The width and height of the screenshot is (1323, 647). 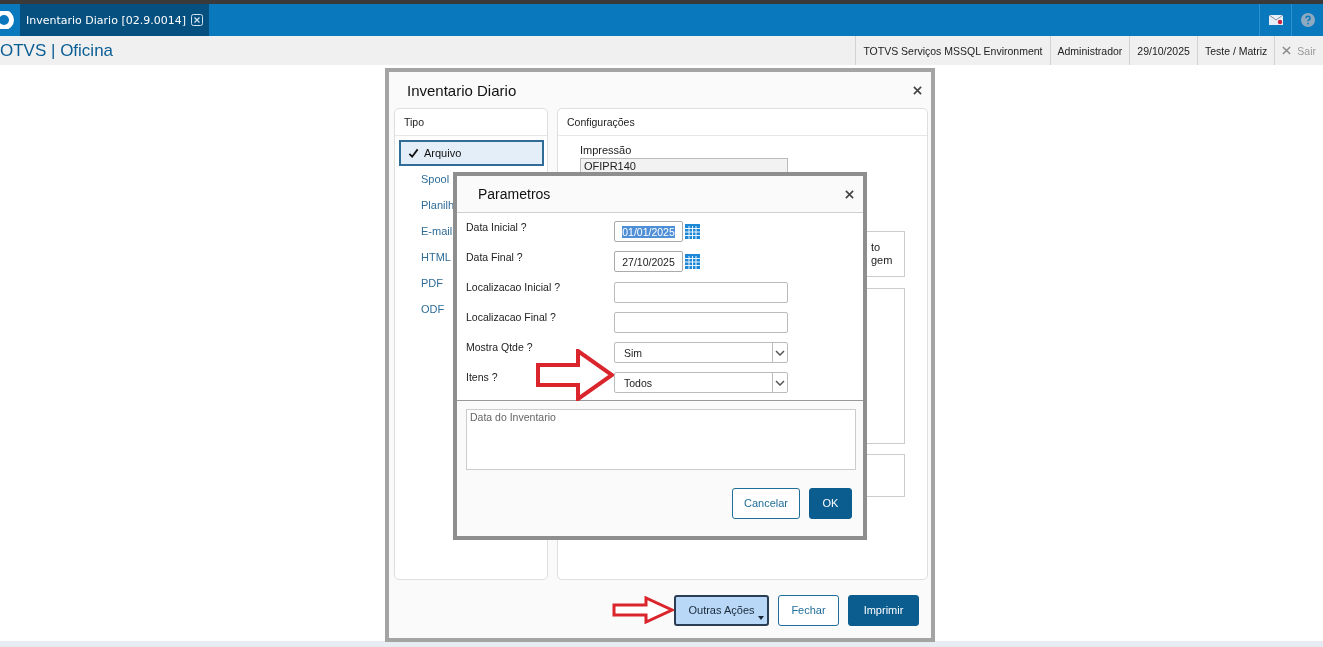 What do you see at coordinates (606, 150) in the screenshot?
I see `field-label: Impressão` at bounding box center [606, 150].